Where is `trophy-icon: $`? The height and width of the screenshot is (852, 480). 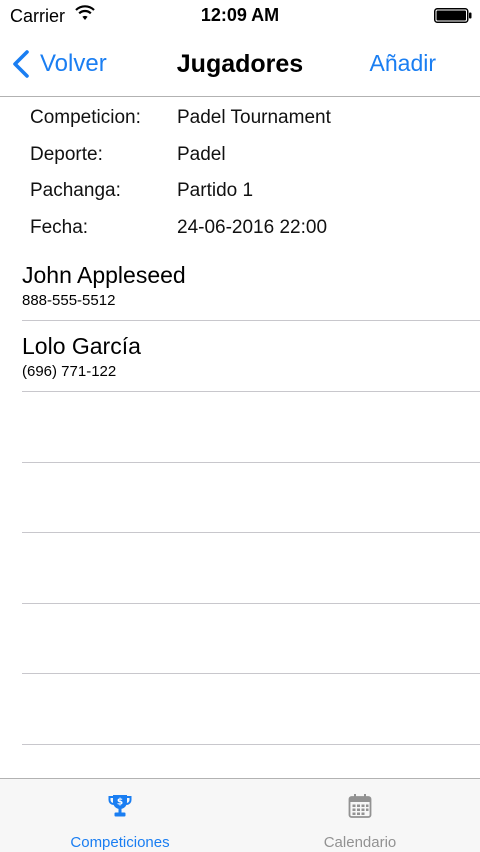
trophy-icon: $ is located at coordinates (120, 806).